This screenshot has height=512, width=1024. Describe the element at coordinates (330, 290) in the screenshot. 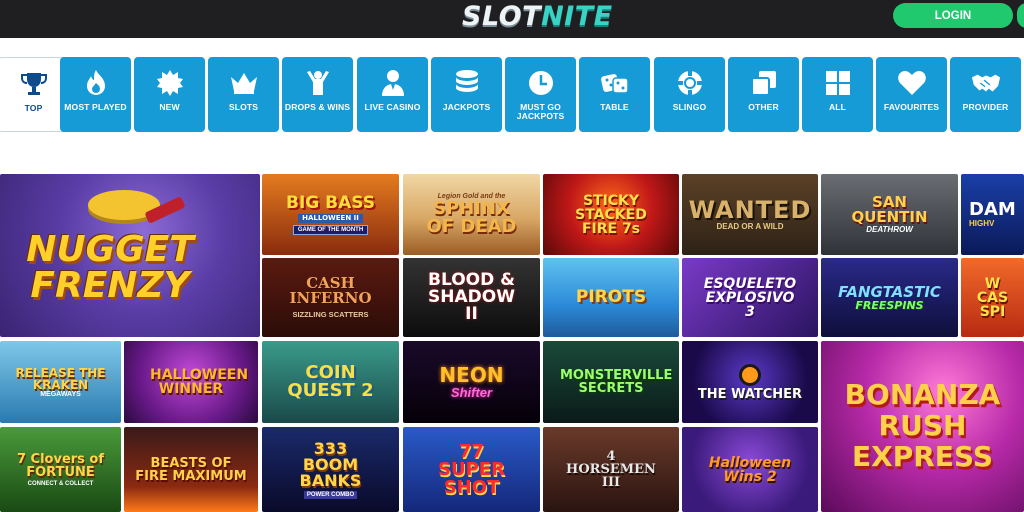

I see `game-title: CASH INFERNO` at that location.